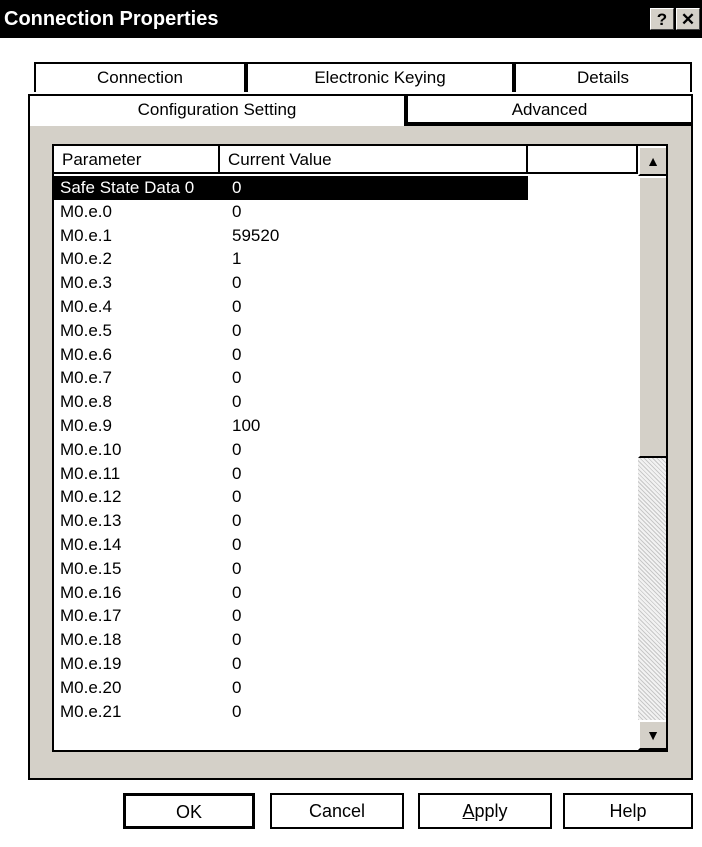  What do you see at coordinates (652, 589) in the screenshot?
I see `scroll-track` at bounding box center [652, 589].